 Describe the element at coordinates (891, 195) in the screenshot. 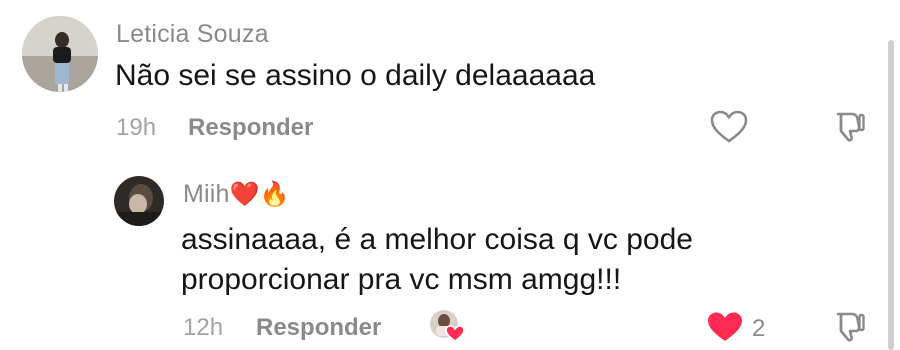

I see `scrollbar` at that location.